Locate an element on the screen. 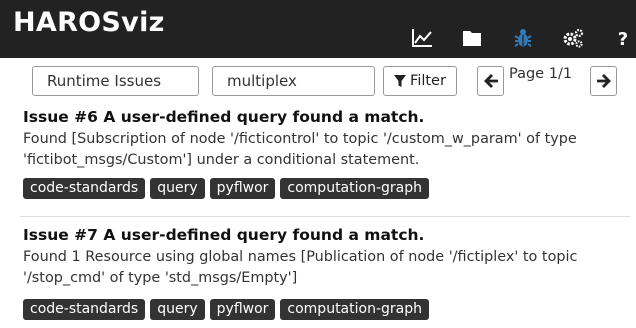 The image size is (636, 328). issue-toolbar: Runtime Issues multiplex Filter Page 1/1 is located at coordinates (318, 83).